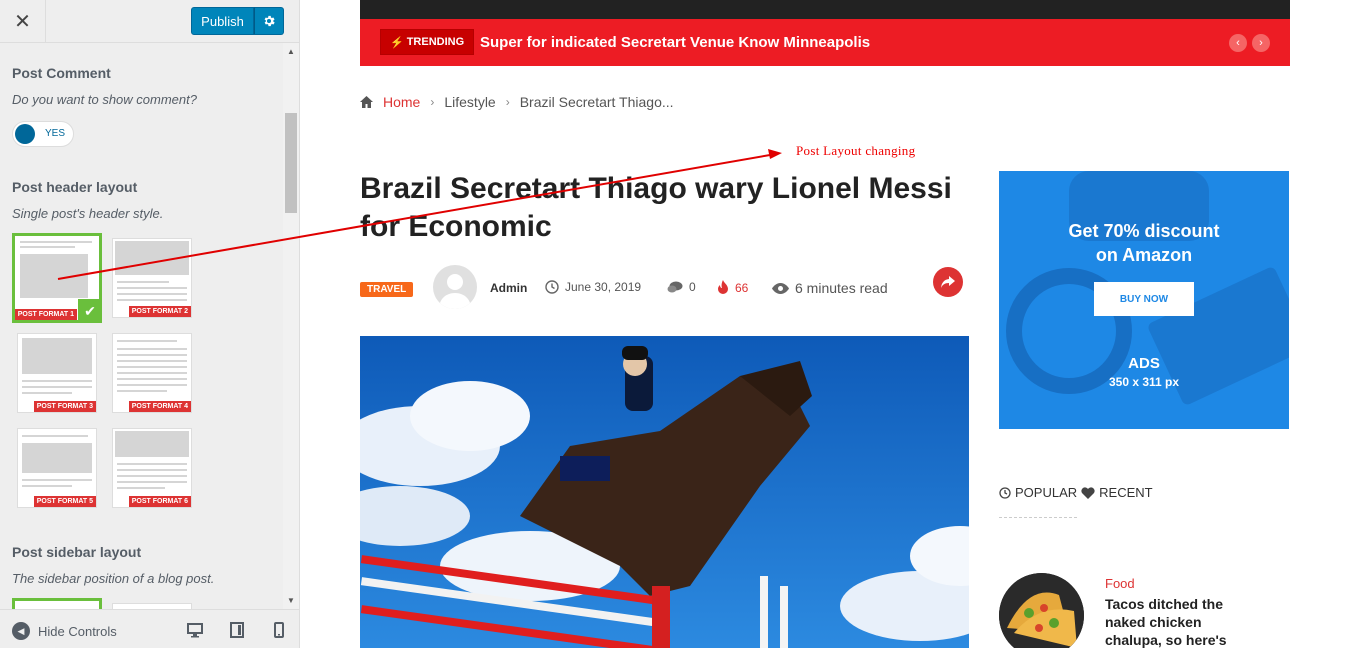 This screenshot has width=1351, height=648. Describe the element at coordinates (692, 287) in the screenshot. I see `comment-count-label: 0` at that location.